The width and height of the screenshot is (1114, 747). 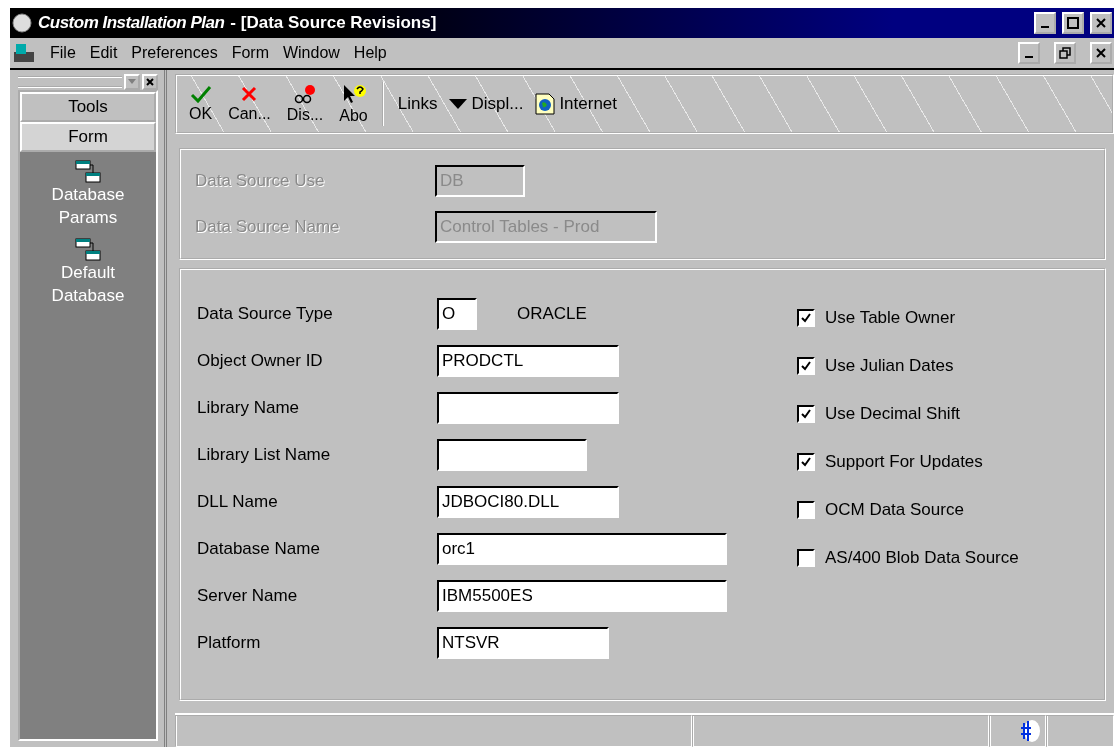 I want to click on checkbox-label: Support For Updates, so click(x=904, y=462).